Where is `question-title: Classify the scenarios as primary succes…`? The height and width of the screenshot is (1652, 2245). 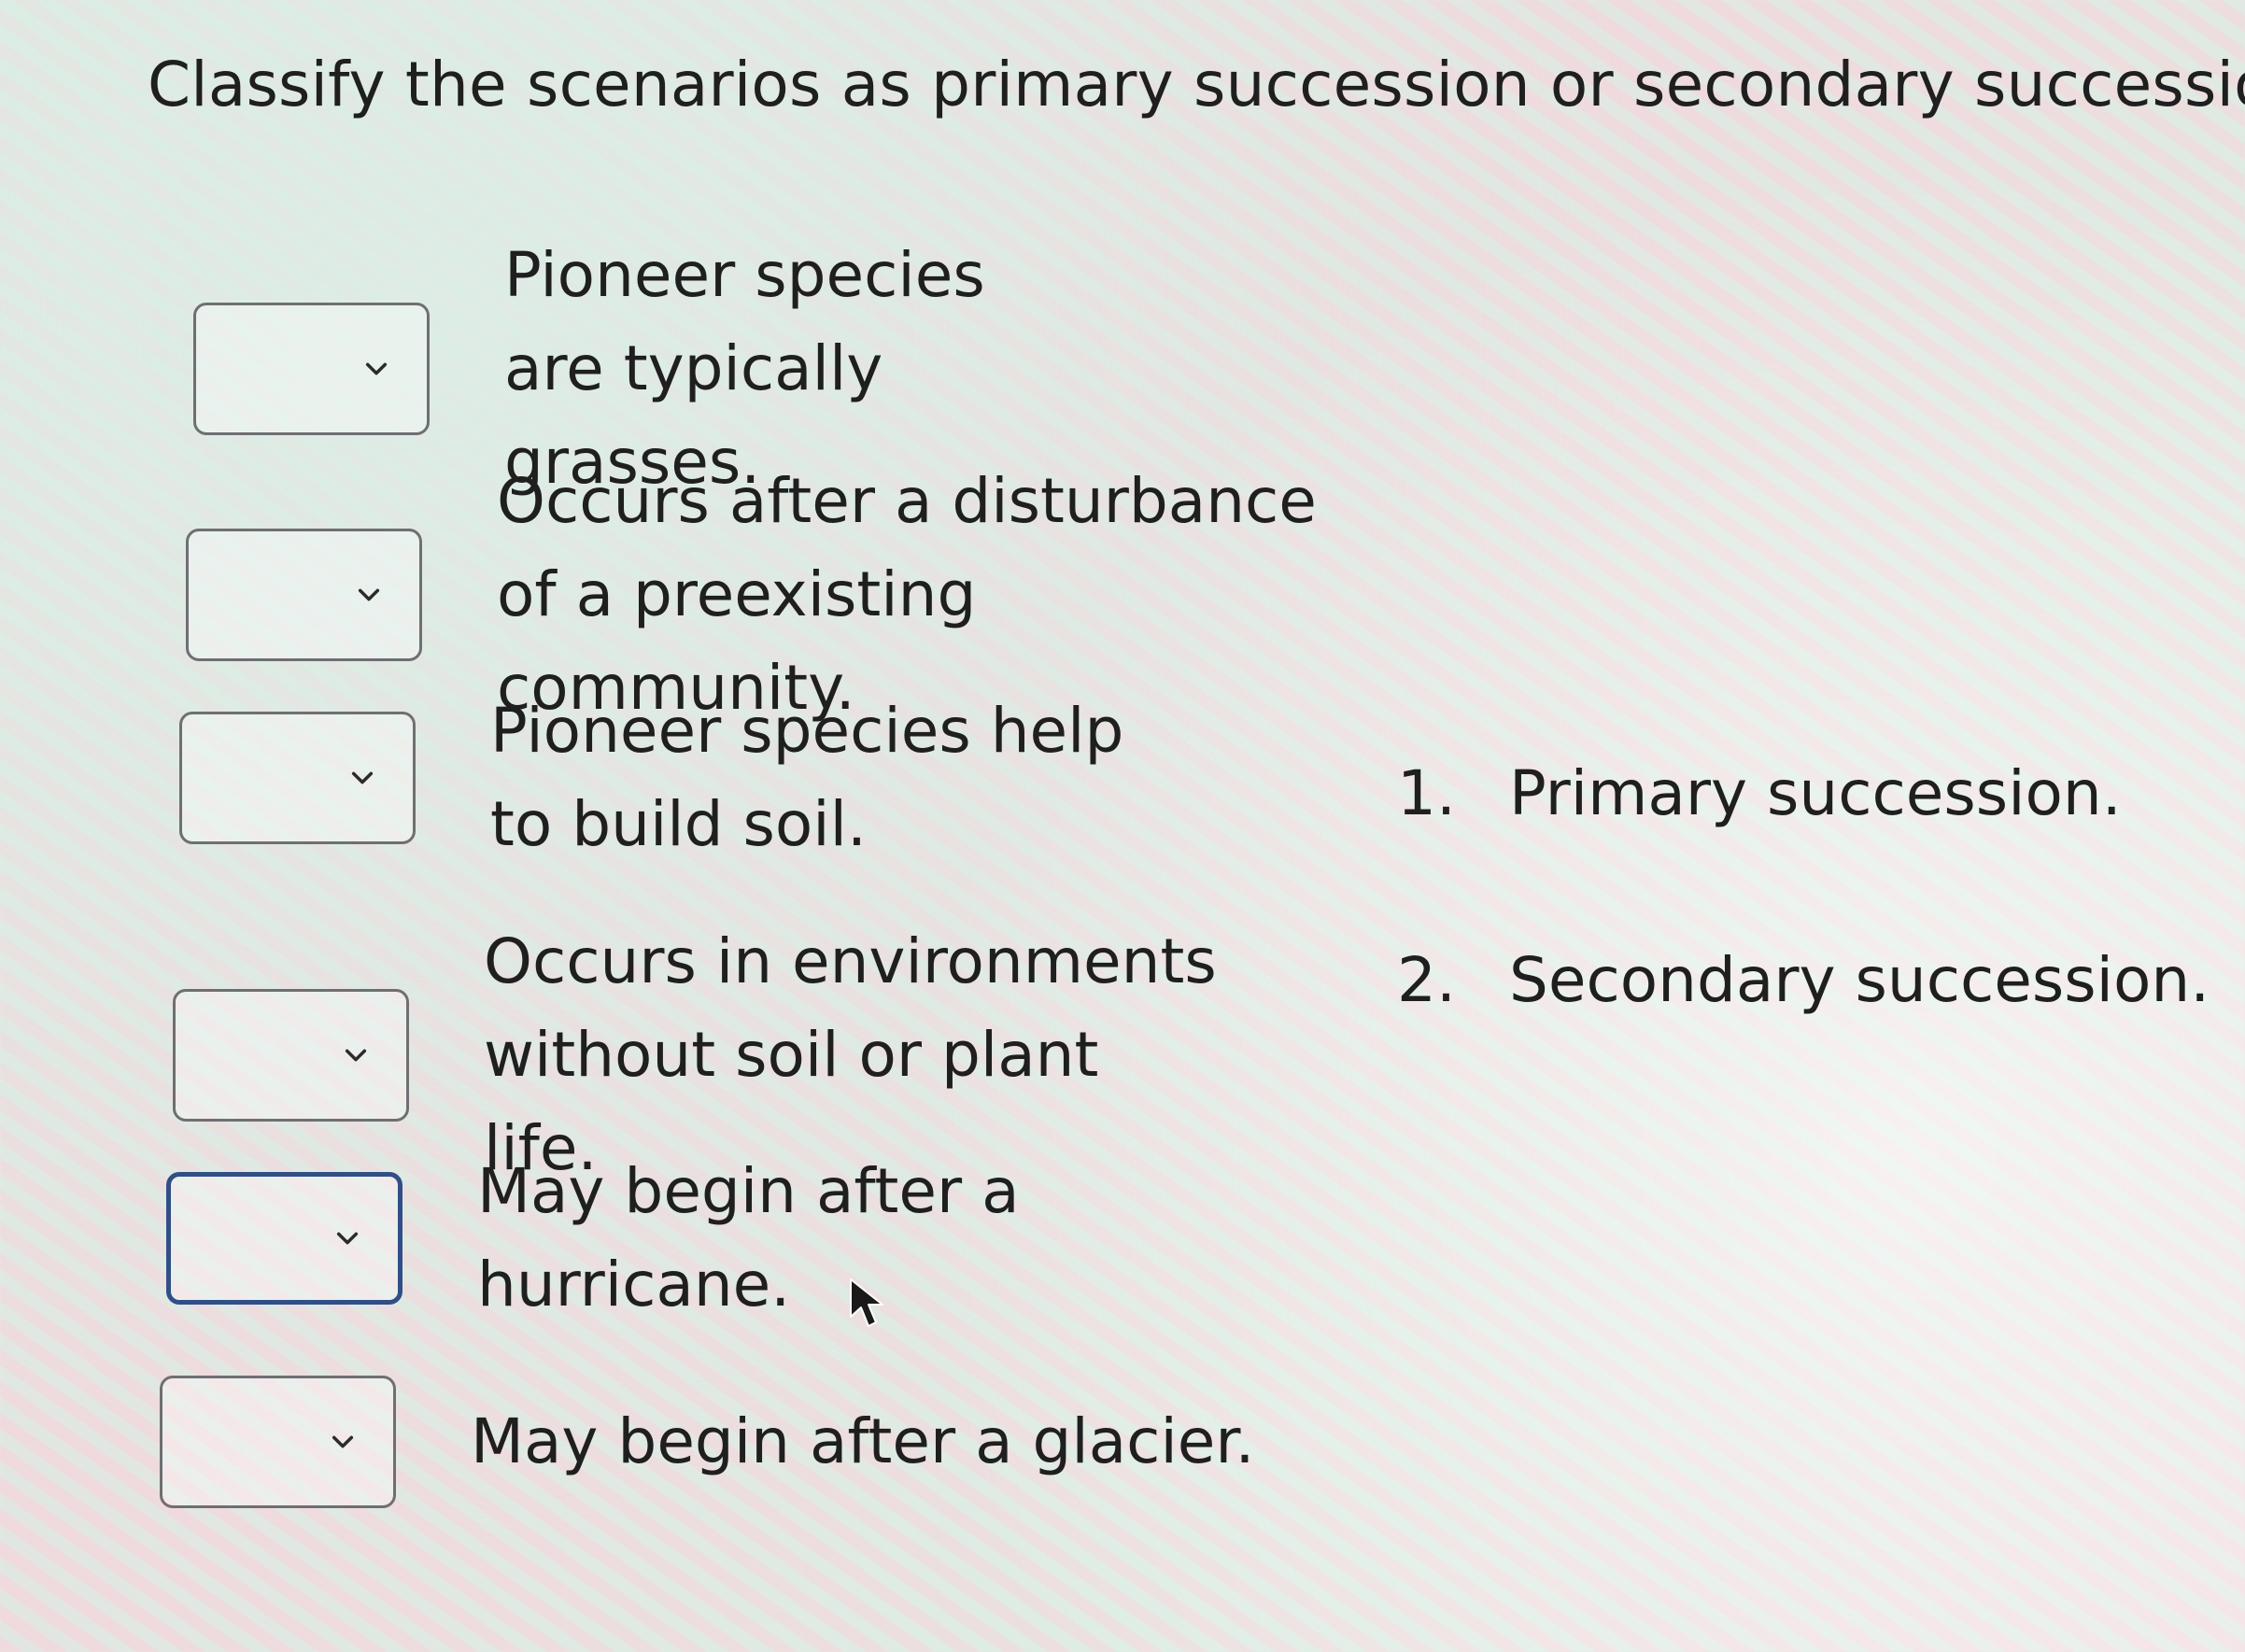
question-title: Classify the scenarios as primary succes… is located at coordinates (1196, 84).